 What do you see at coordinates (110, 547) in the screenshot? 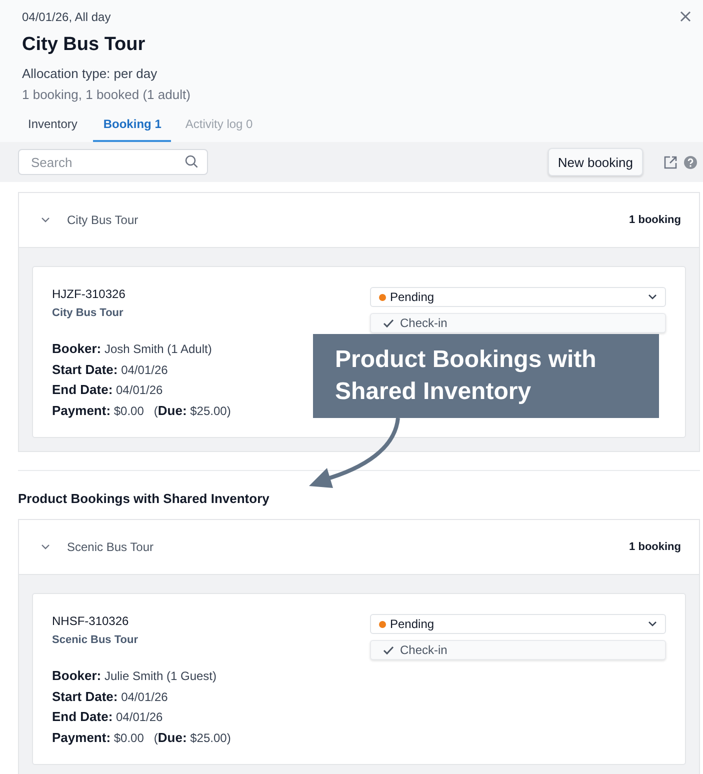
I see `product-name: Scenic Bus Tour` at bounding box center [110, 547].